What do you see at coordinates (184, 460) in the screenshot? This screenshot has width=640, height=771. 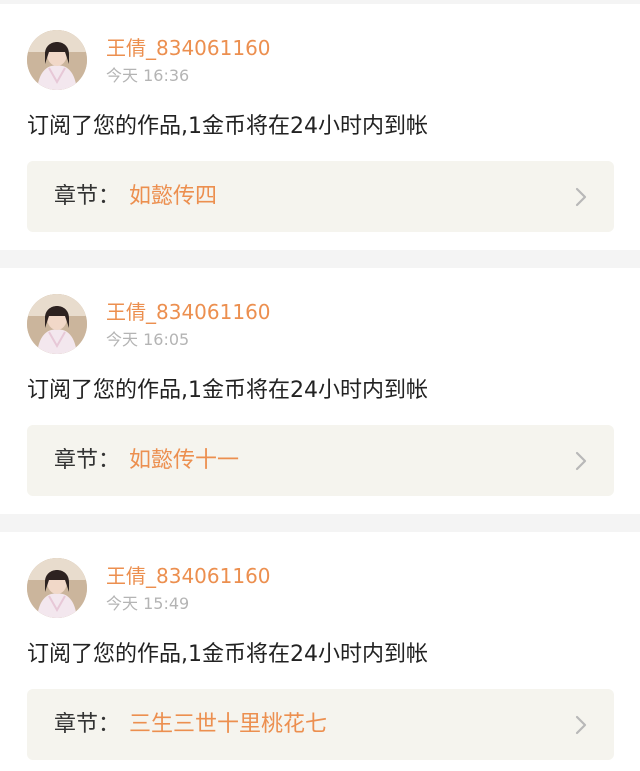 I see `chapter-title: 如懿传十一` at bounding box center [184, 460].